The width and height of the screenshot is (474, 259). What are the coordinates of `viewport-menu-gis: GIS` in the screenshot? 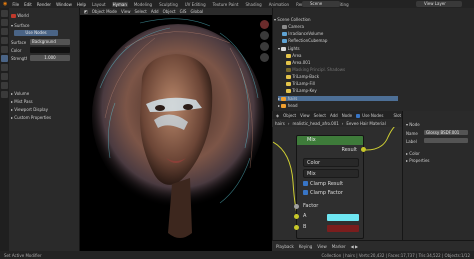 It's located at (183, 11).